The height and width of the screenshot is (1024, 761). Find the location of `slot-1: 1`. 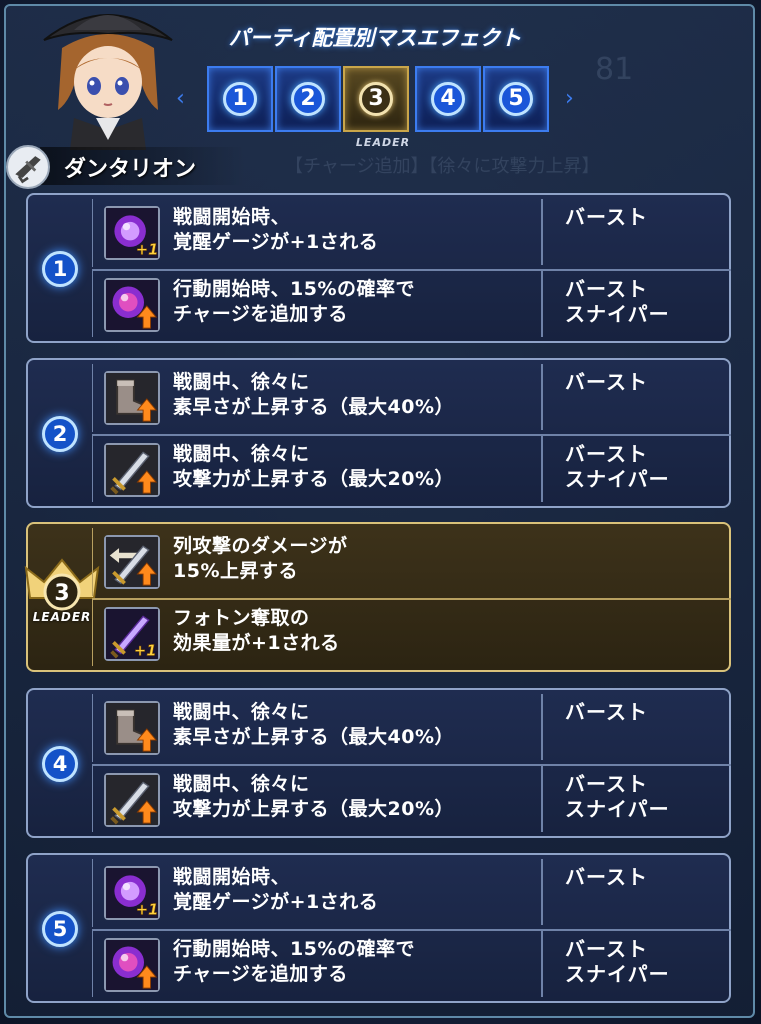

slot-1: 1 is located at coordinates (240, 99).